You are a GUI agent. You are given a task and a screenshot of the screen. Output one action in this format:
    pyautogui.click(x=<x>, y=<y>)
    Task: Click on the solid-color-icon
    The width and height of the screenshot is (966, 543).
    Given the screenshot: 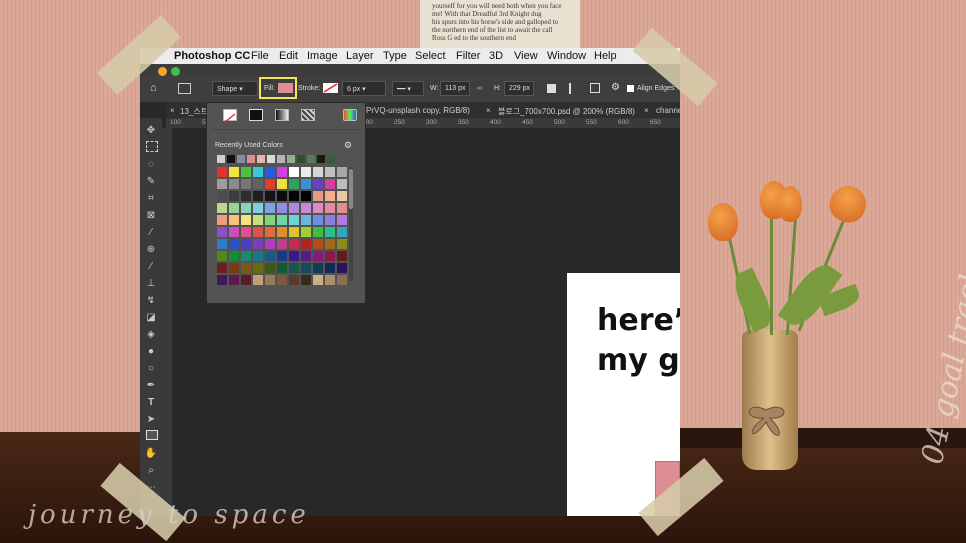 What is the action you would take?
    pyautogui.click(x=256, y=115)
    